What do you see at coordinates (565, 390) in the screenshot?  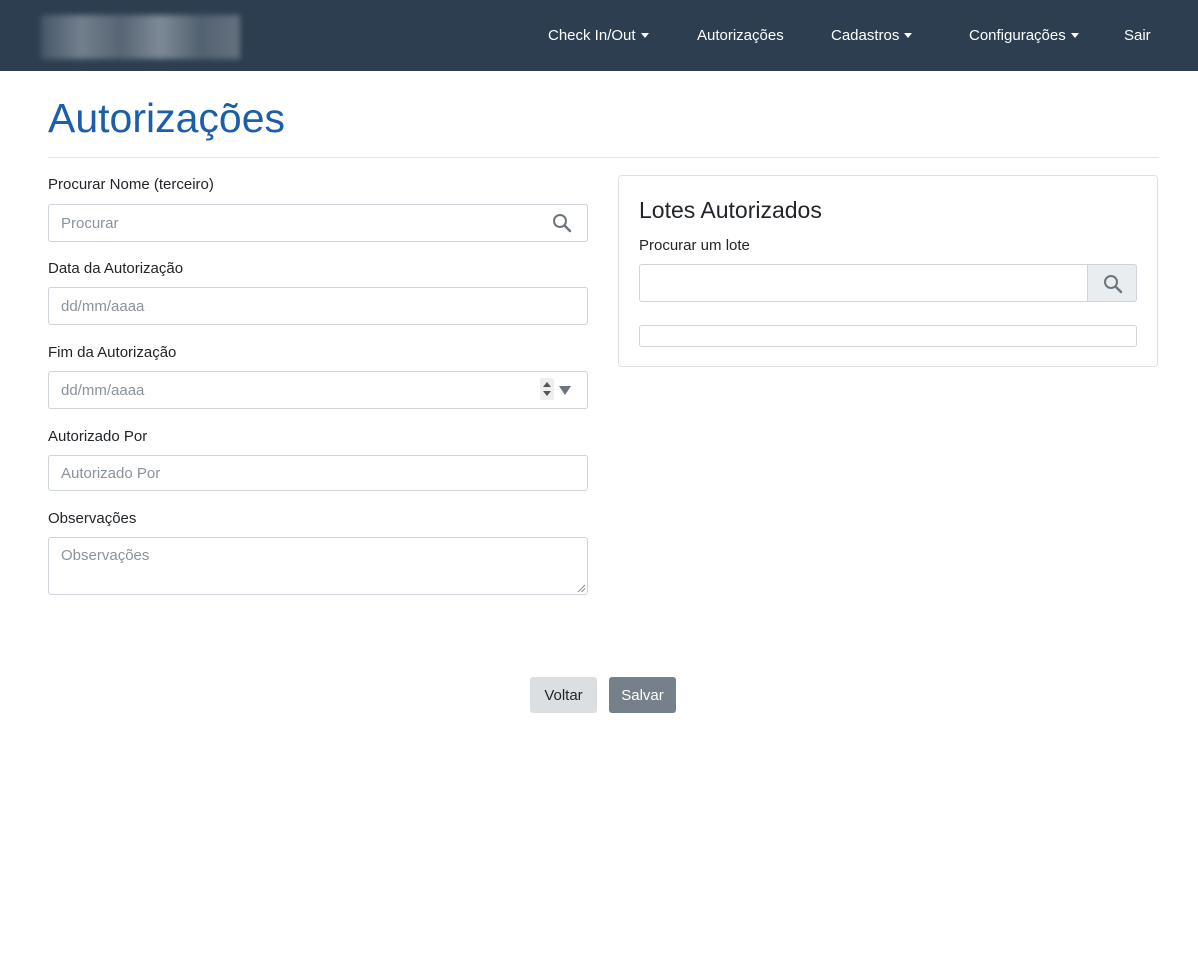 I see `dropdown-arrow-icon` at bounding box center [565, 390].